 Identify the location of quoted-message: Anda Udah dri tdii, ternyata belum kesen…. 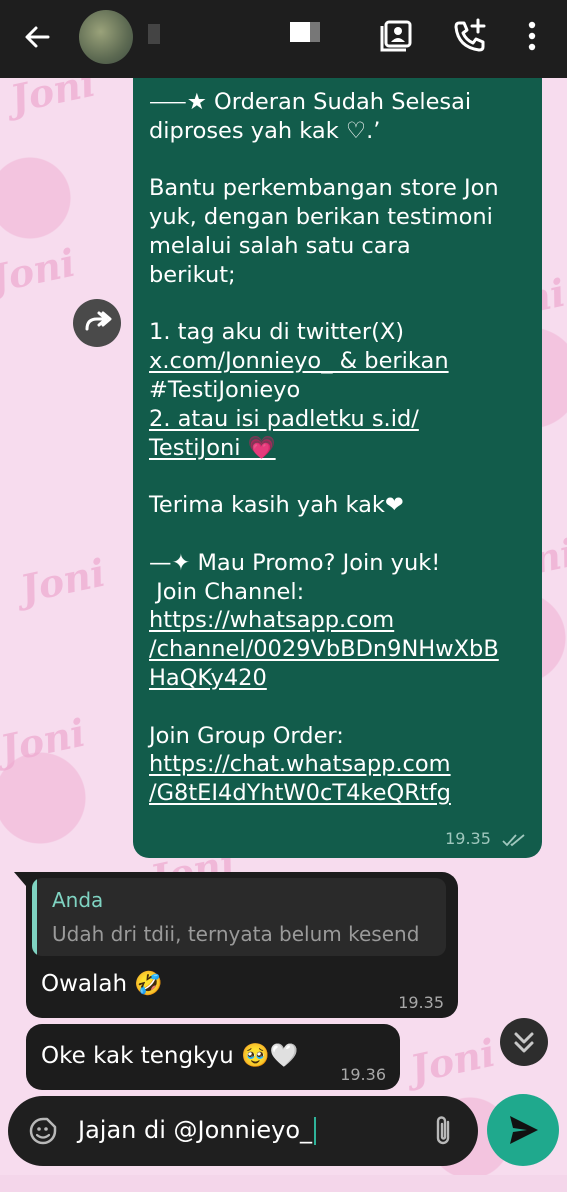
(239, 917).